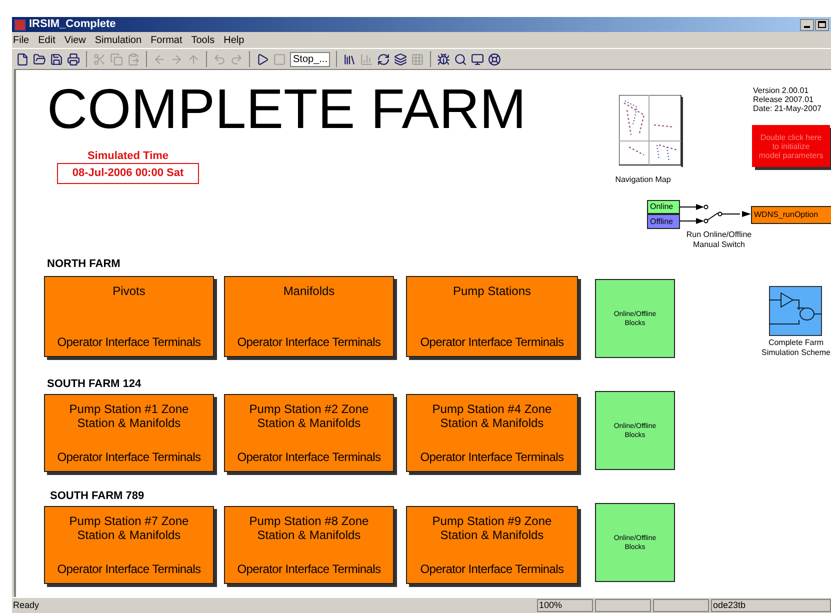 This screenshot has height=613, width=831. What do you see at coordinates (783, 99) in the screenshot?
I see `version-info-text: Release 2007.01` at bounding box center [783, 99].